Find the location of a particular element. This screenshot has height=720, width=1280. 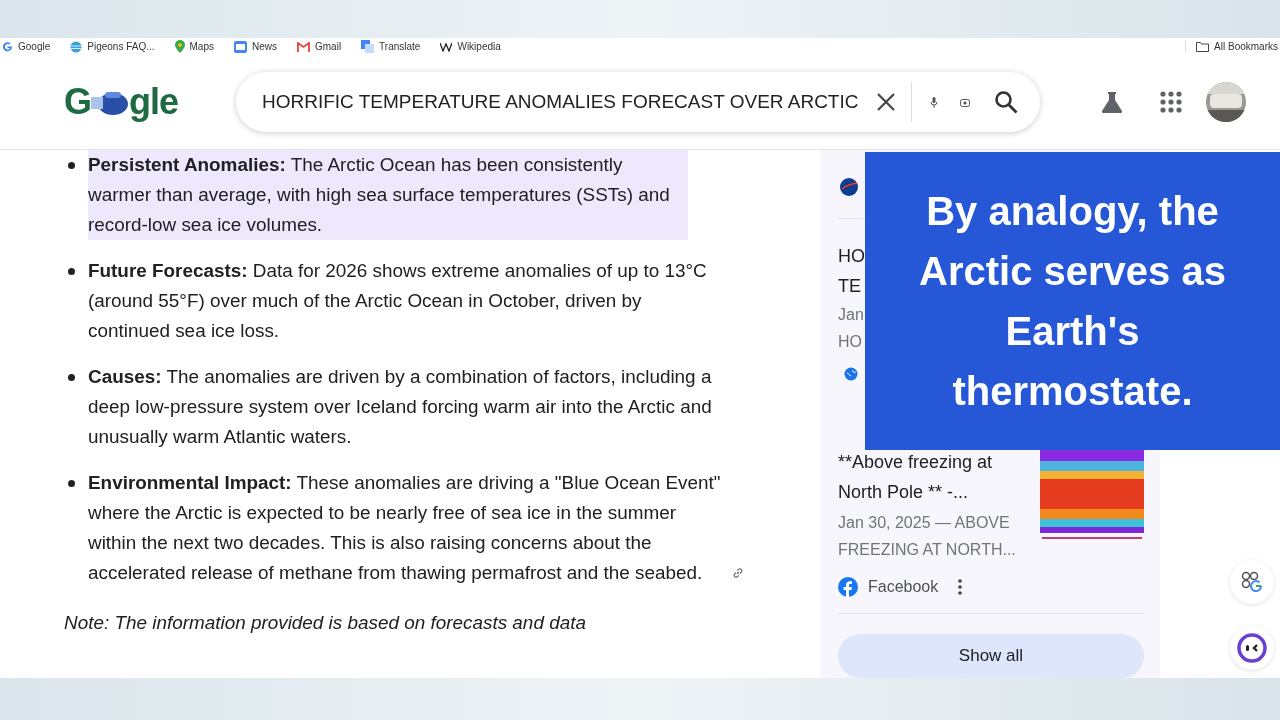

bookmark-link: Maps is located at coordinates (194, 47).